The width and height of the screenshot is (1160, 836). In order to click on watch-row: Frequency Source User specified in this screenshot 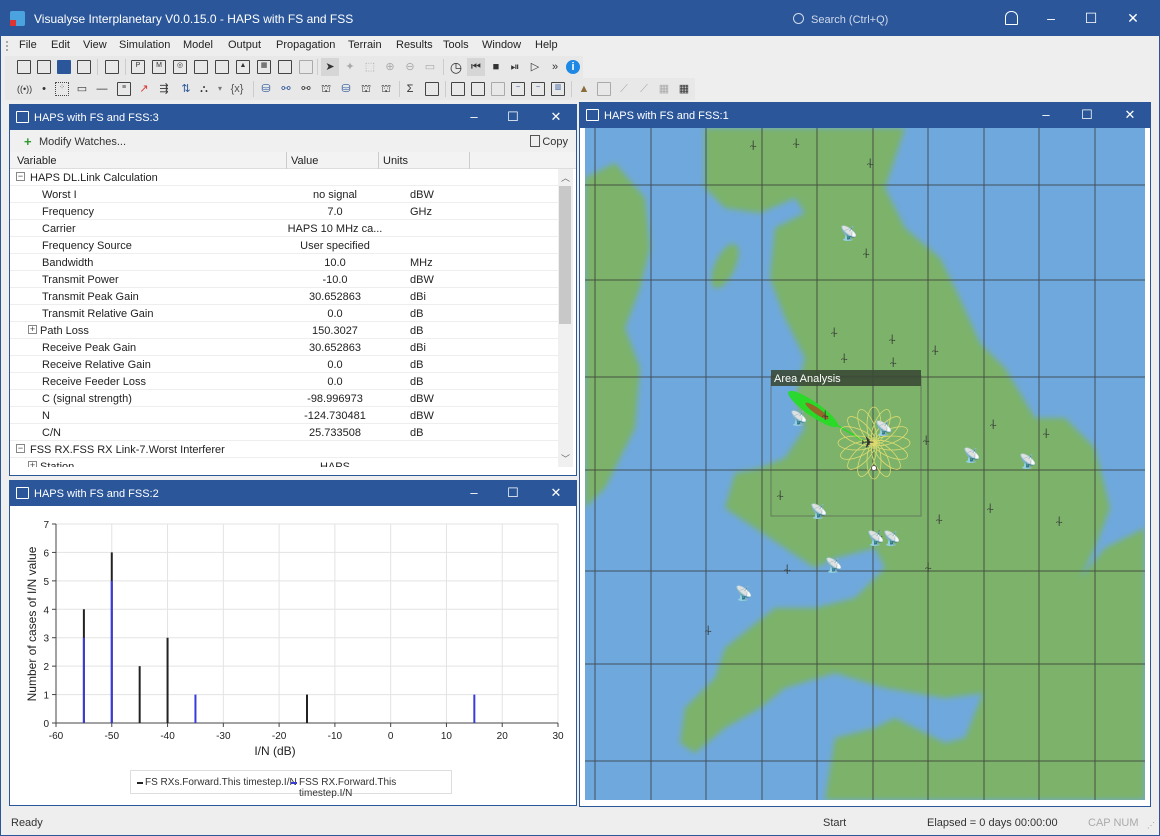, I will do `click(284, 245)`.